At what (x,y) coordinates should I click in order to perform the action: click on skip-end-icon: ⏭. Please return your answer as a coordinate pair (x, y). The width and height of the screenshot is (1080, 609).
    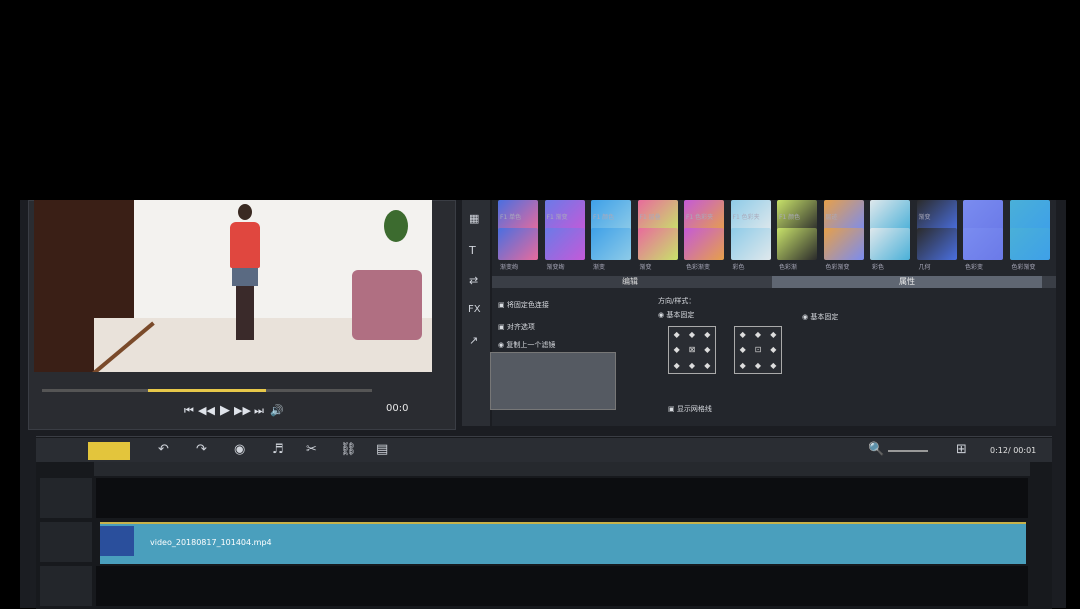
    Looking at the image, I should click on (259, 411).